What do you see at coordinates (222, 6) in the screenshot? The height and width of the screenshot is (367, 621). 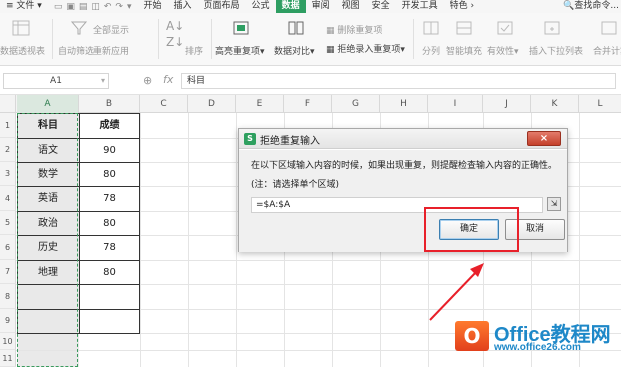 I see `menu-page-layout: 页面布局` at bounding box center [222, 6].